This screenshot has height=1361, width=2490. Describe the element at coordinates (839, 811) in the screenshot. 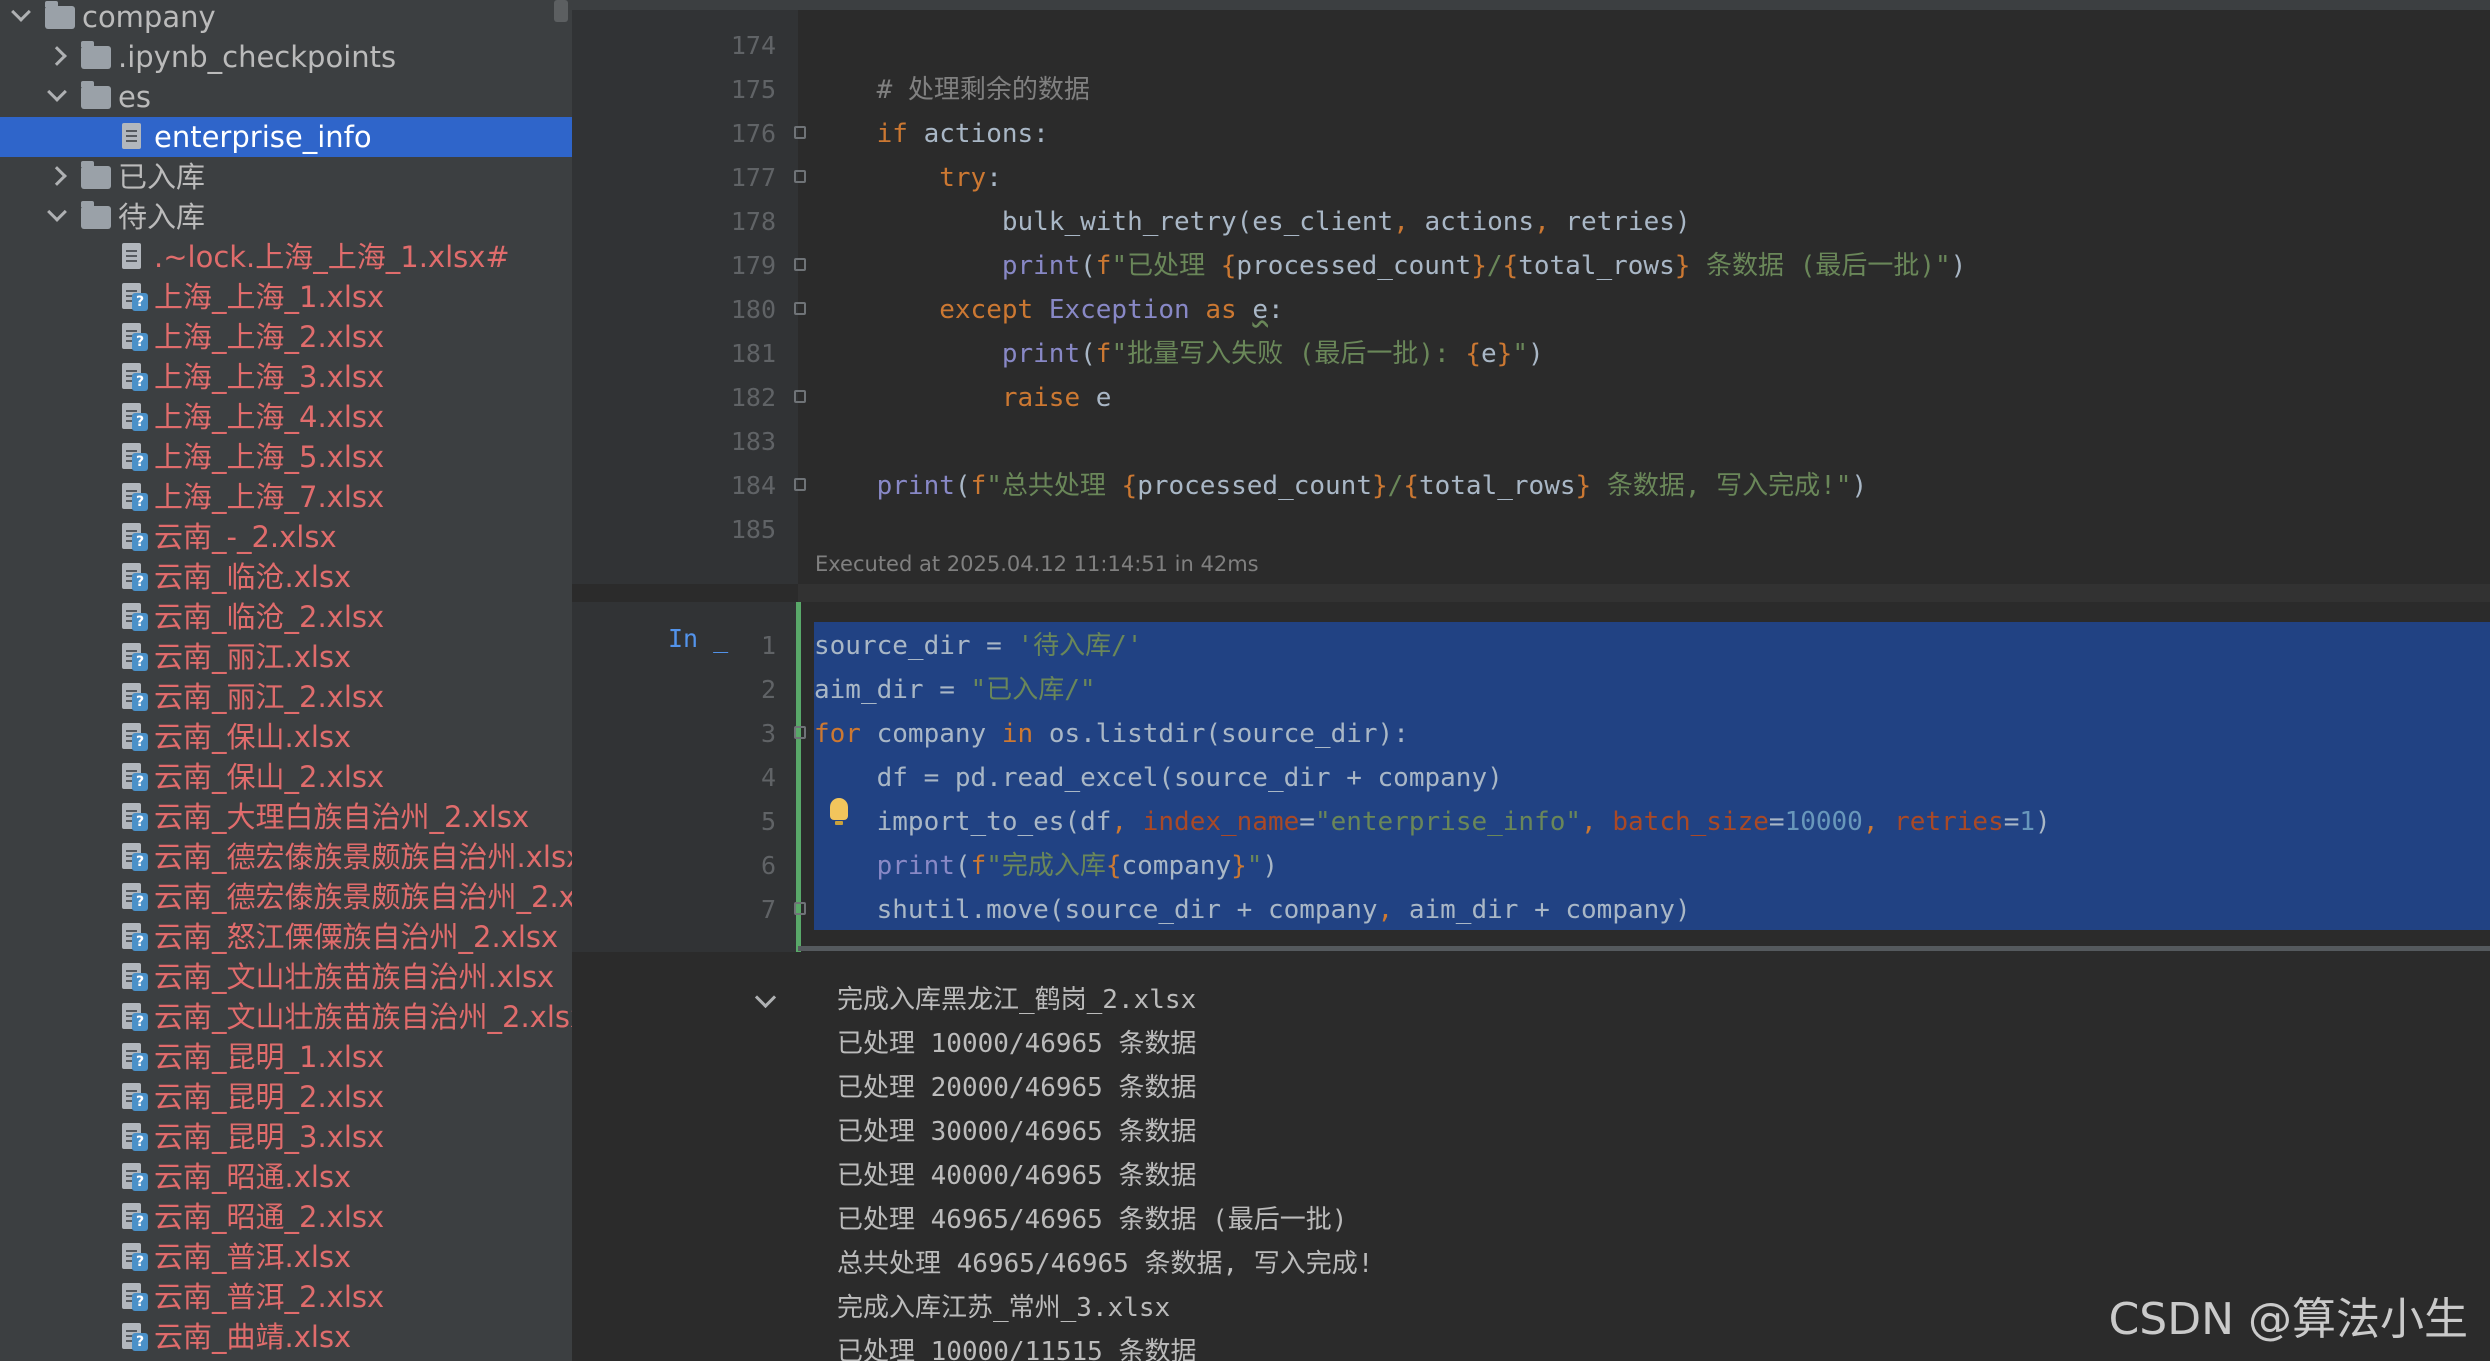

I see `lightbulb-icon` at that location.